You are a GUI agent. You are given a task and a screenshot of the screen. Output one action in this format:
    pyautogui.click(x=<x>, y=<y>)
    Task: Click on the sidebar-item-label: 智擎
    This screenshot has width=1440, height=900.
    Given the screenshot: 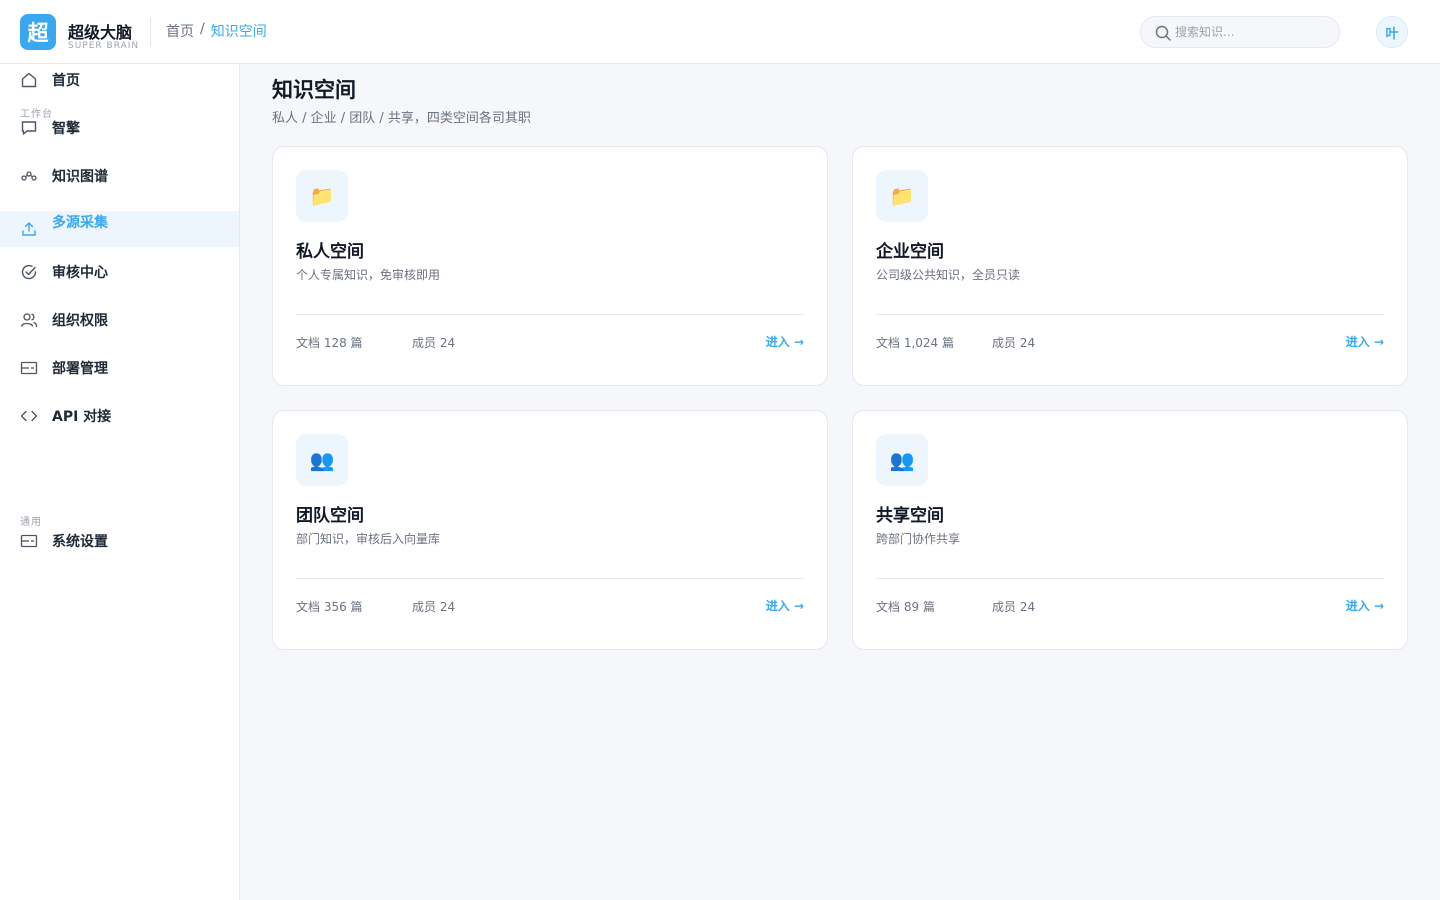 What is the action you would take?
    pyautogui.click(x=66, y=129)
    